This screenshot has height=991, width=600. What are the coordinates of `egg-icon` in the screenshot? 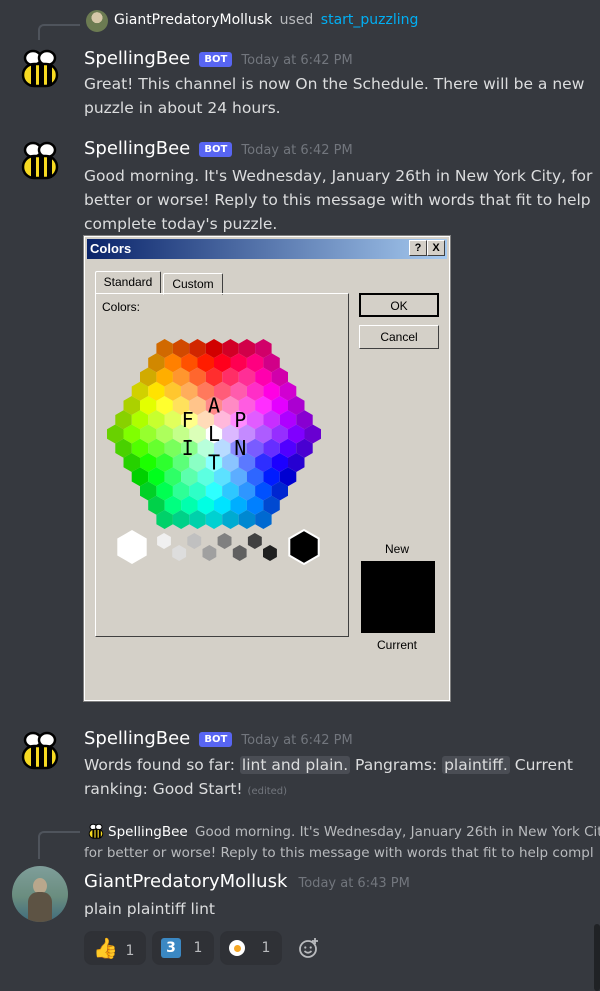 It's located at (237, 948).